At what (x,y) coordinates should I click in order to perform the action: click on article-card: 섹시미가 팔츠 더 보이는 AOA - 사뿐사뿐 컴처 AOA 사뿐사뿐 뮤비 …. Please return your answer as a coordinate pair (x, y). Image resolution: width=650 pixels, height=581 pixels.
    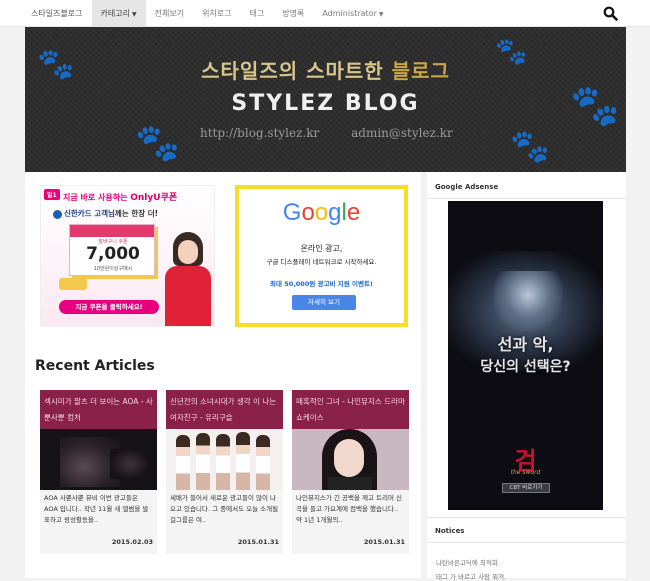
    Looking at the image, I should click on (98, 472).